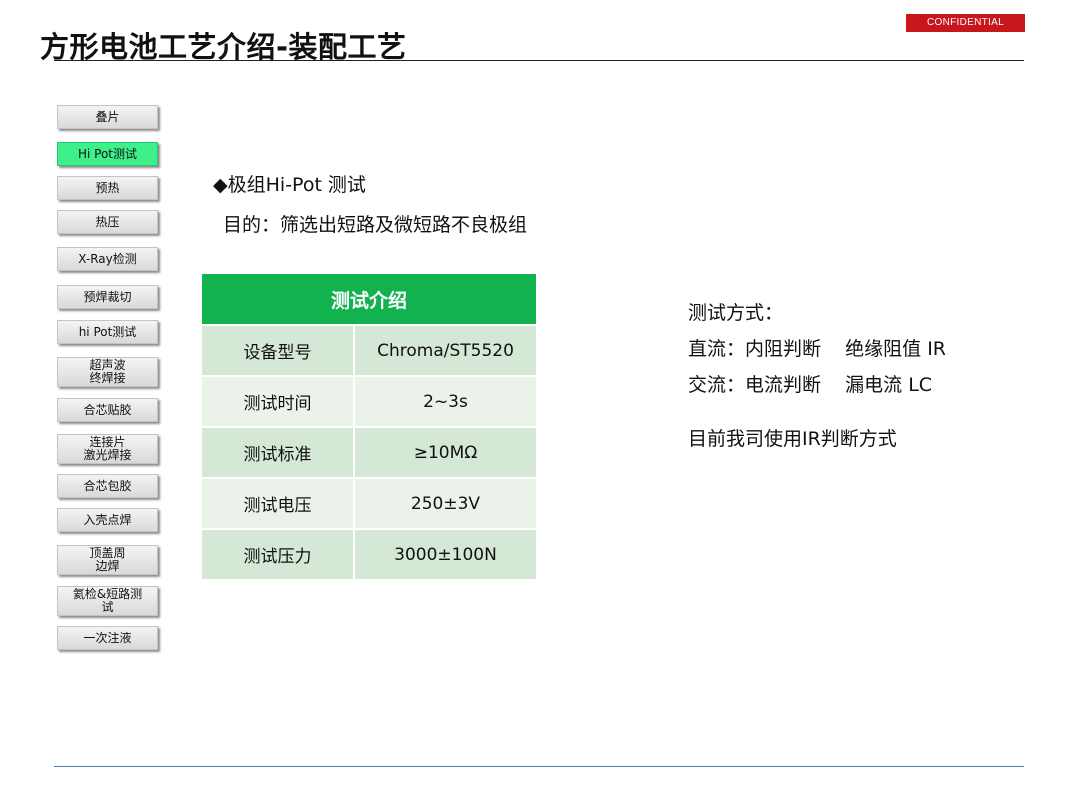  I want to click on sidebar-item: 合芯包胶, so click(107, 486).